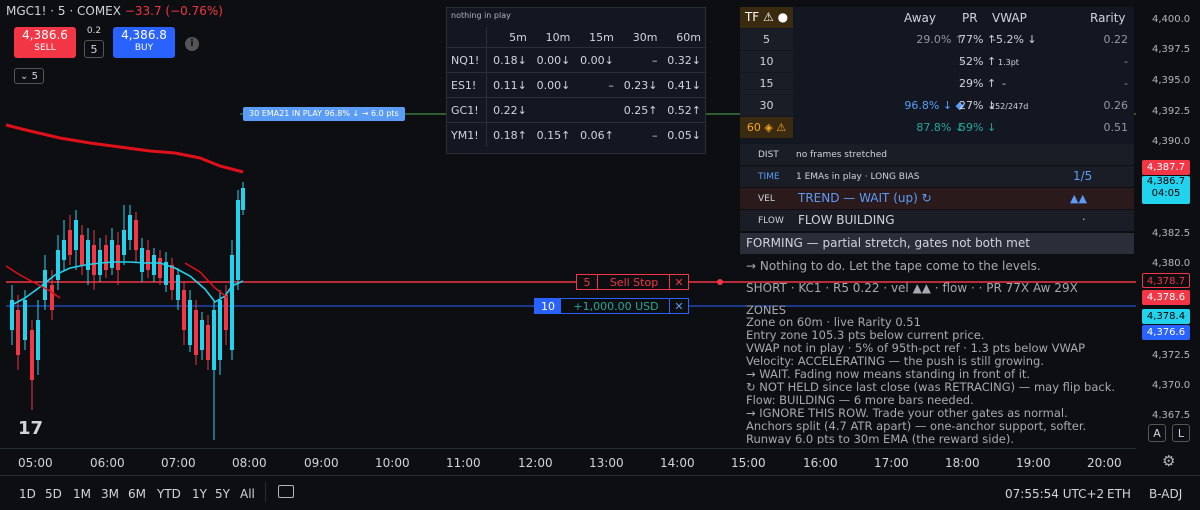 This screenshot has height=510, width=1200. What do you see at coordinates (249, 463) in the screenshot?
I see `time-label: 08:00` at bounding box center [249, 463].